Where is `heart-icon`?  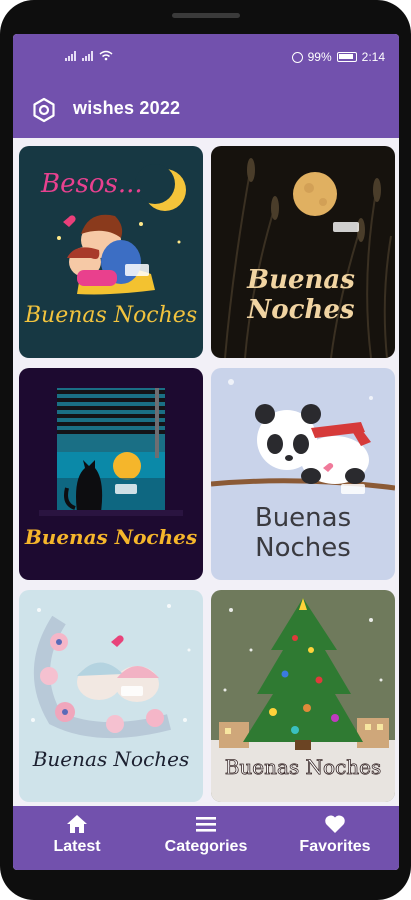
heart-icon is located at coordinates (335, 824).